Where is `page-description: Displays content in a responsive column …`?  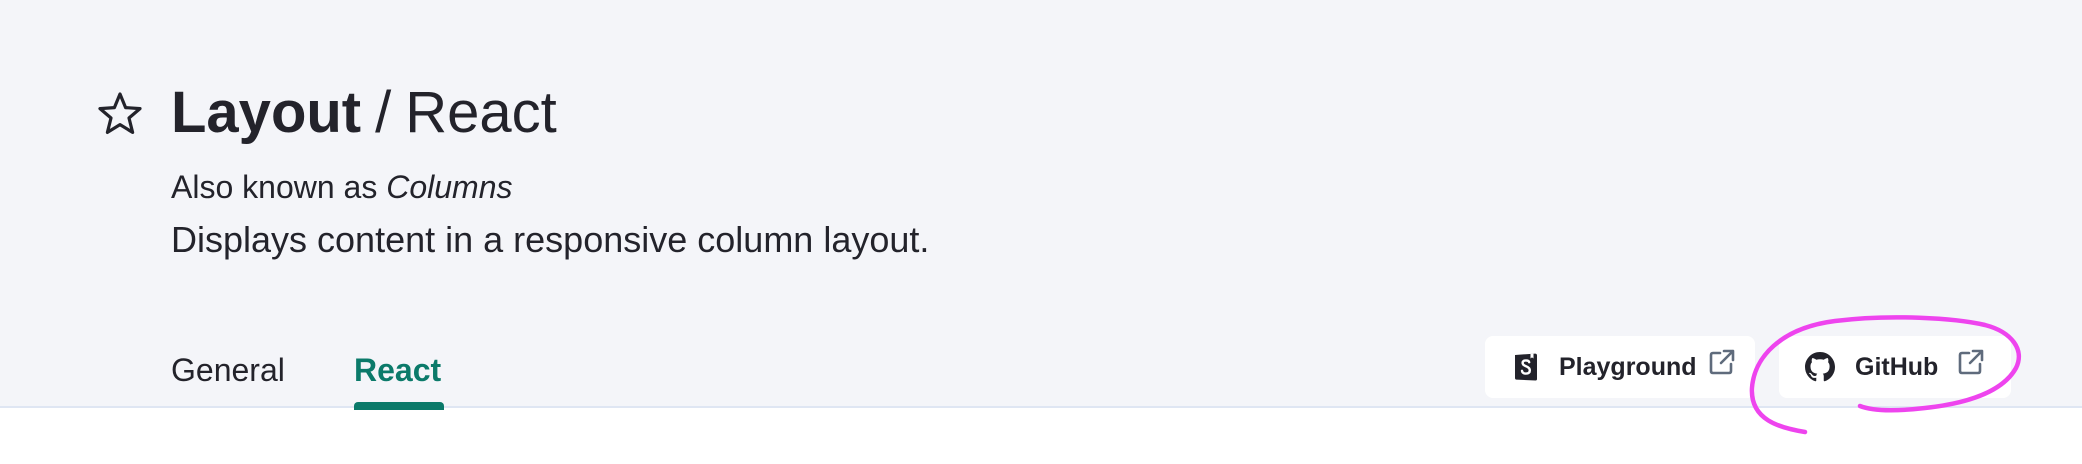
page-description: Displays content in a responsive column … is located at coordinates (550, 239).